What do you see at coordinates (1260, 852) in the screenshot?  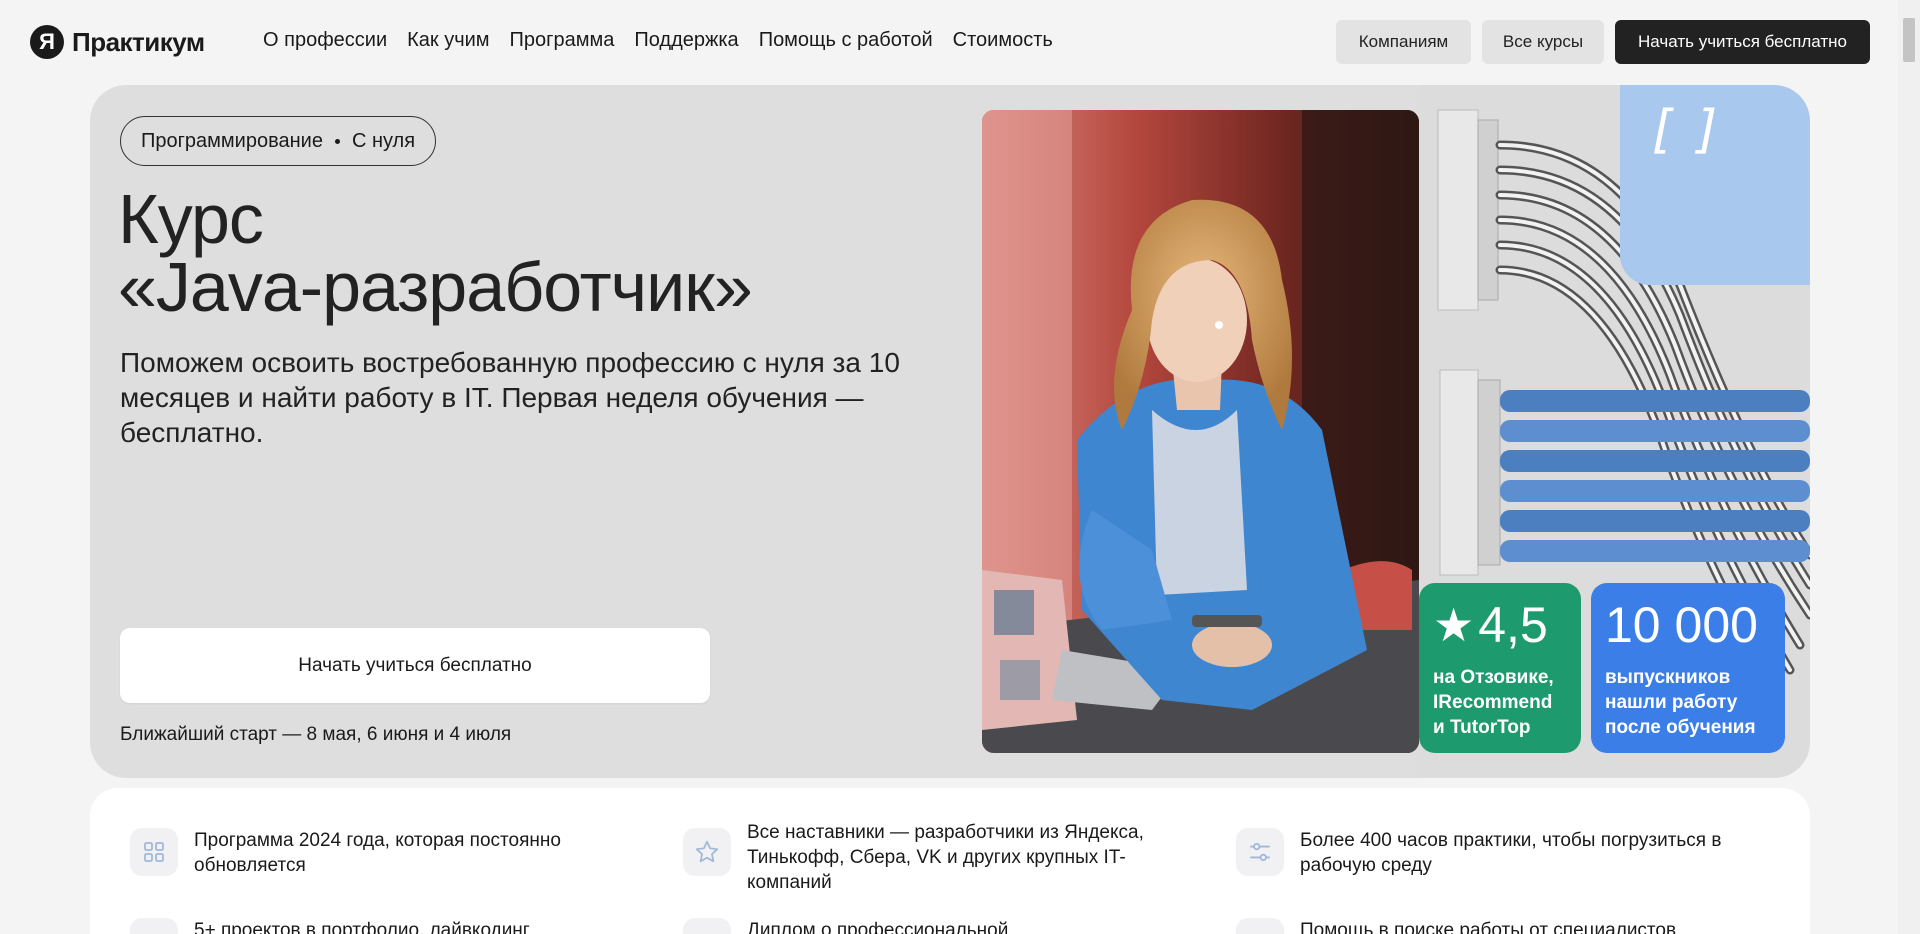 I see `sliders-icon` at bounding box center [1260, 852].